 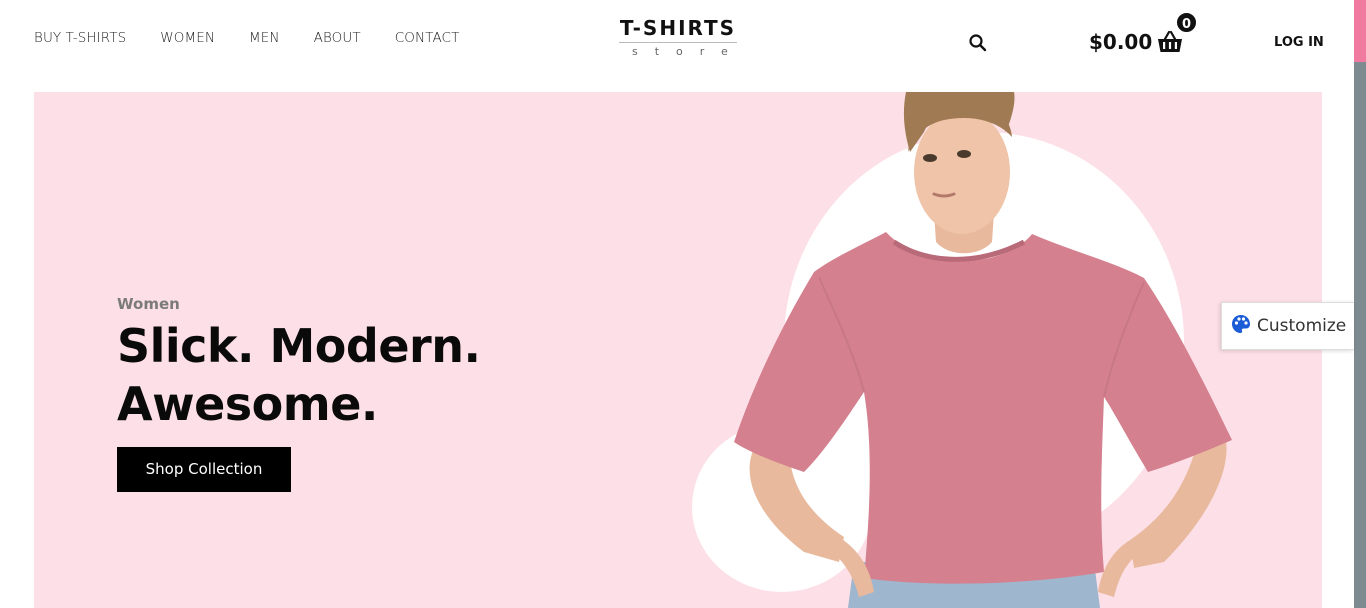 What do you see at coordinates (1241, 326) in the screenshot?
I see `palette-icon` at bounding box center [1241, 326].